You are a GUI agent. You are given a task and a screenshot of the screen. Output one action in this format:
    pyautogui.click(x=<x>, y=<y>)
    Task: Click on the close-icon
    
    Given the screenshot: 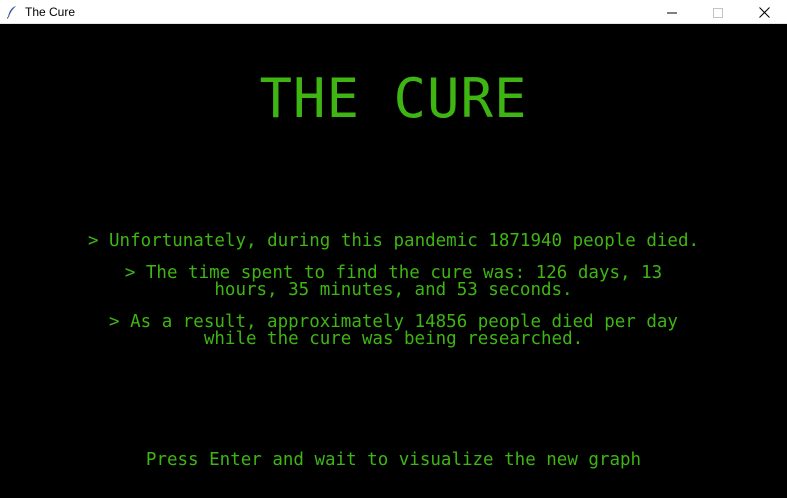 What is the action you would take?
    pyautogui.click(x=764, y=12)
    